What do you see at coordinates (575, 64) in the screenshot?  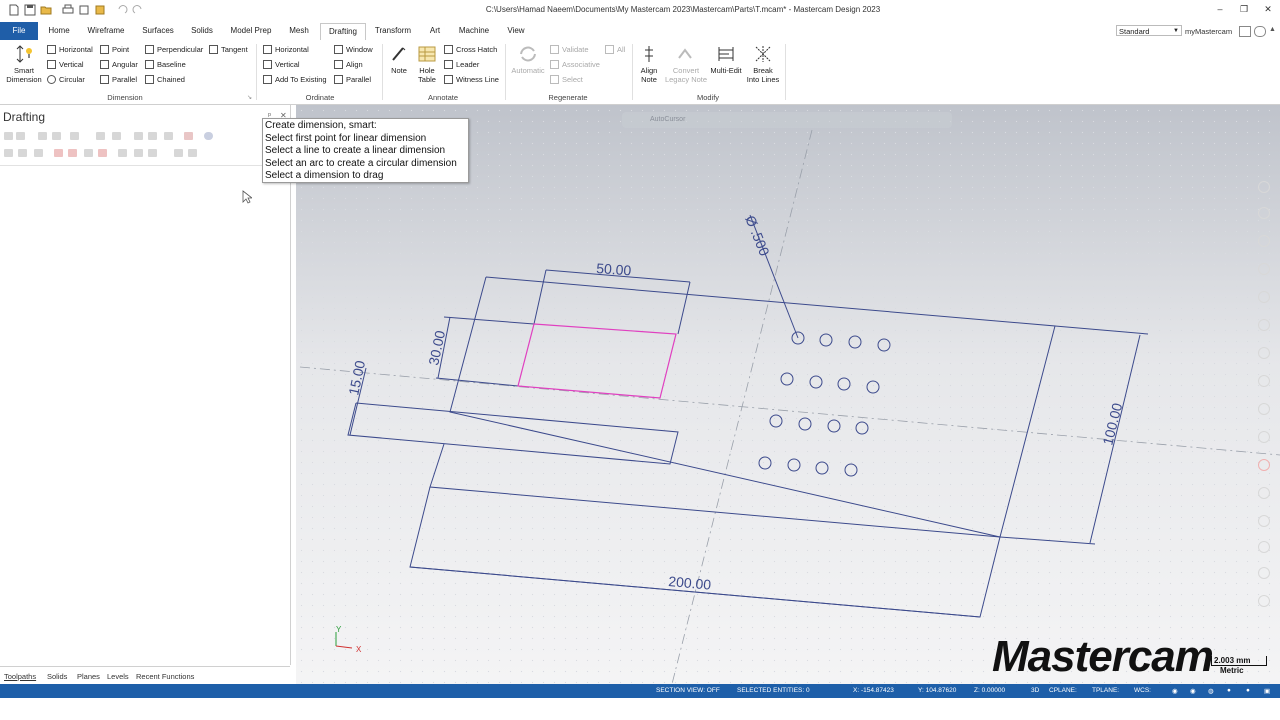 I see `associative-button: Associative` at bounding box center [575, 64].